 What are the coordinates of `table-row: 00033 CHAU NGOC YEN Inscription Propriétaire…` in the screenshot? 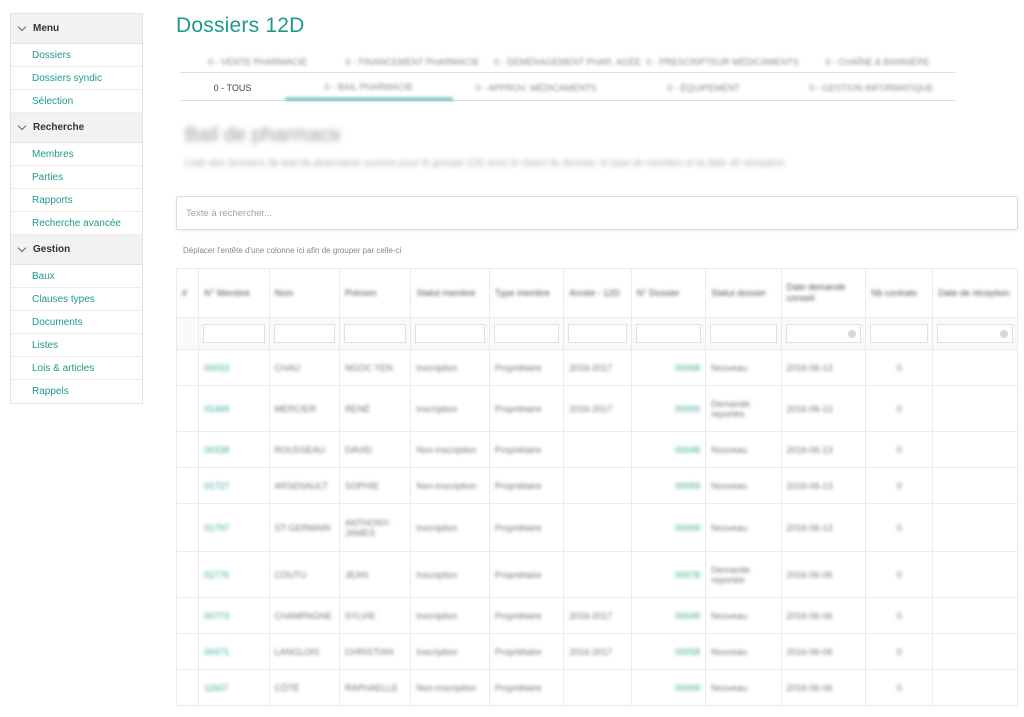 It's located at (596, 367).